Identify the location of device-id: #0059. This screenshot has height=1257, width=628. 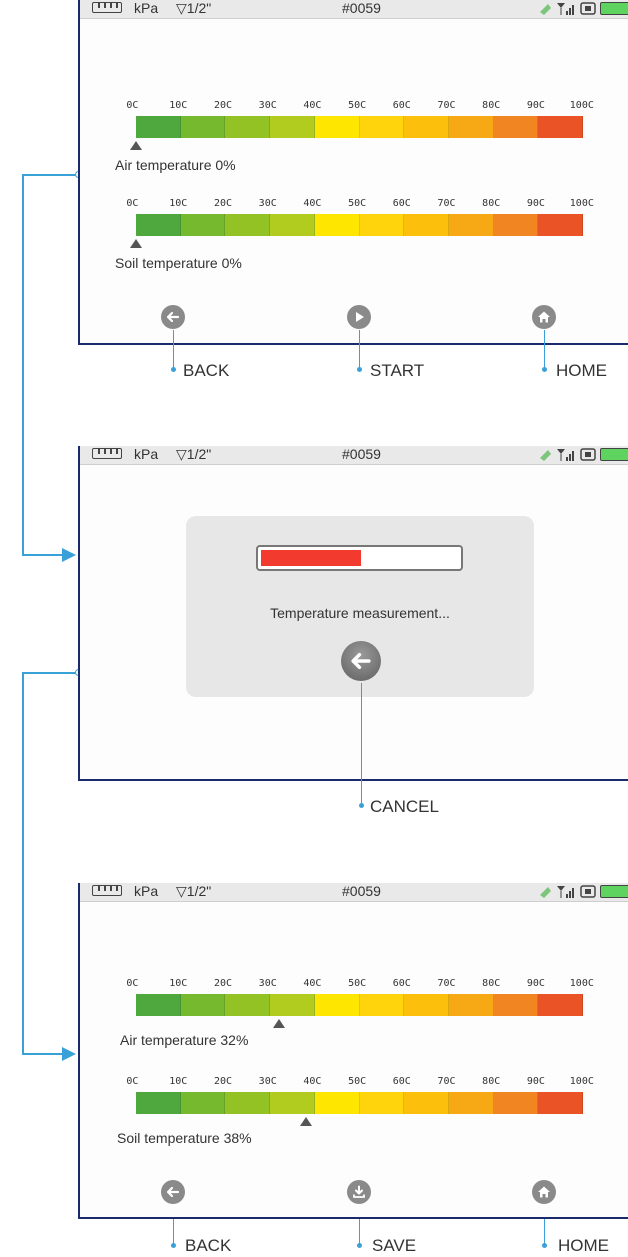
(361, 8).